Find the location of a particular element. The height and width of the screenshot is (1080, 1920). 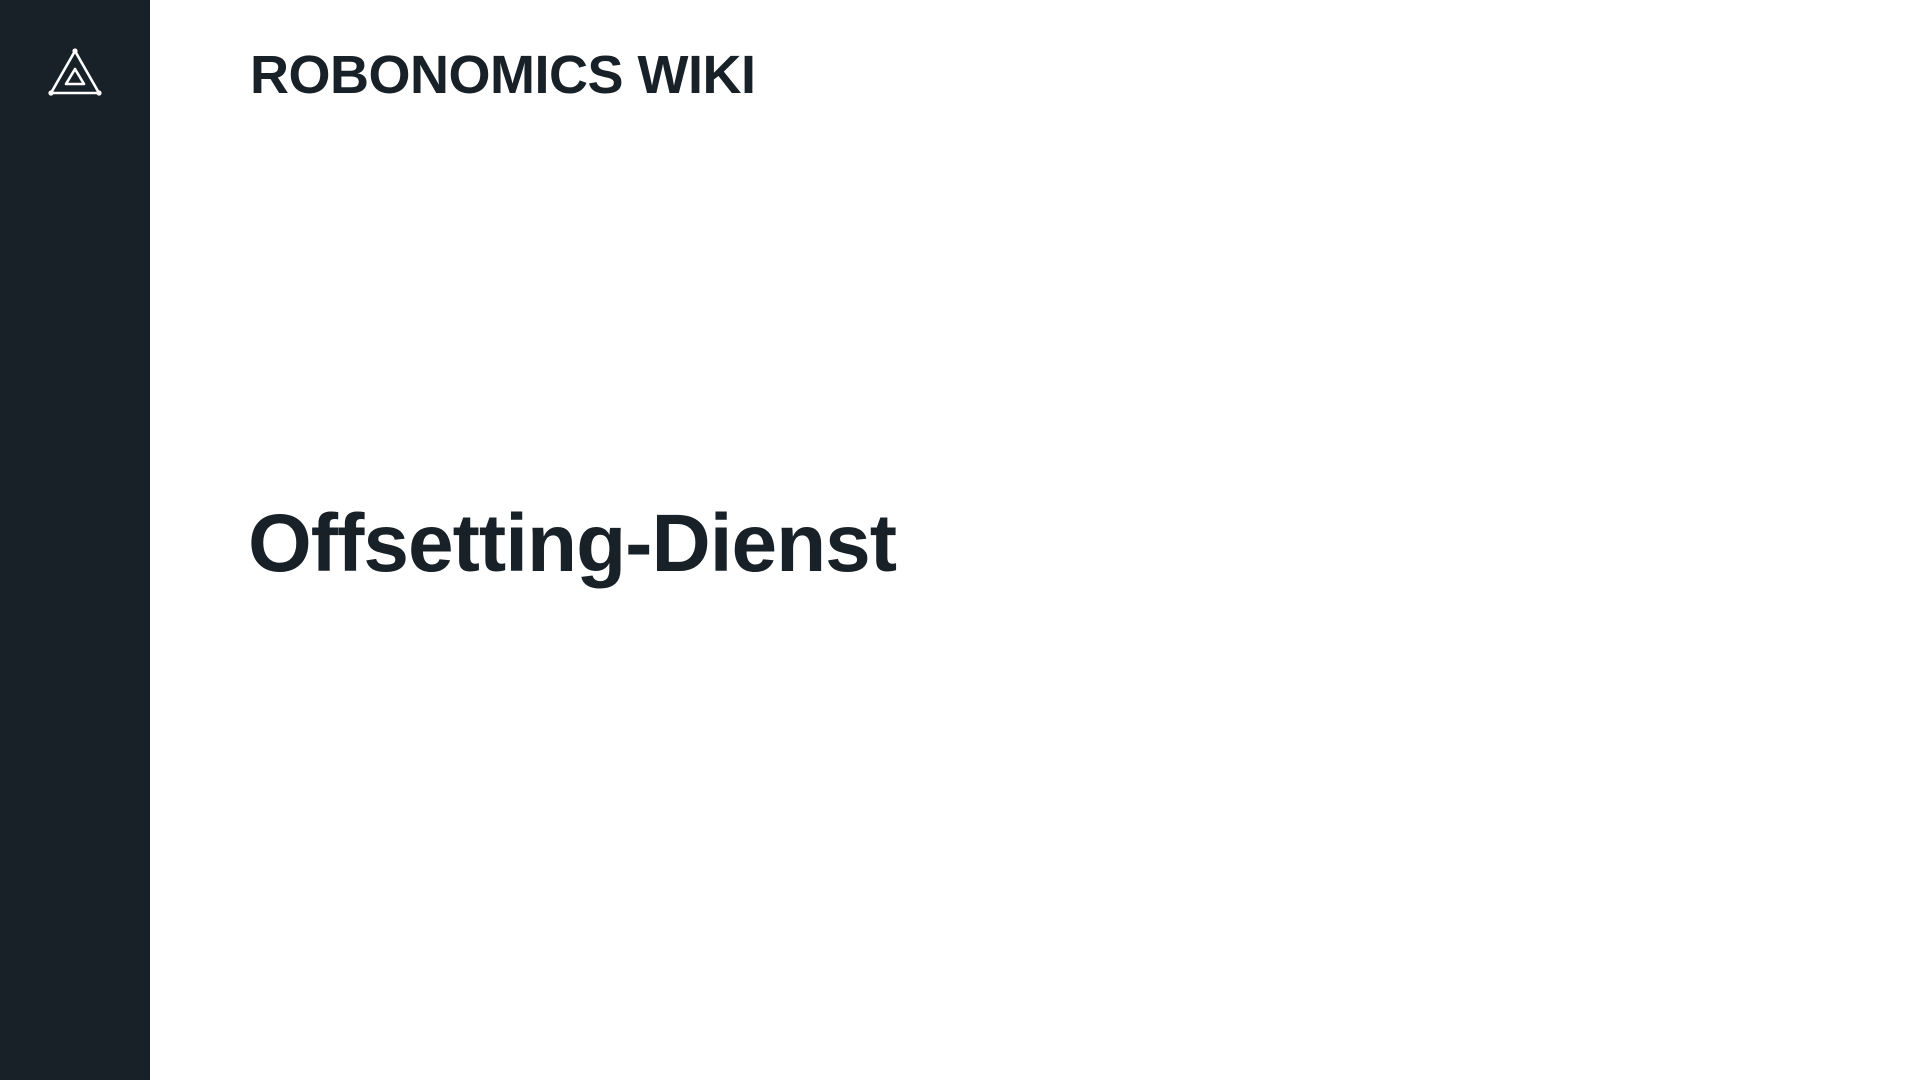

robonomics-logo-link is located at coordinates (75, 73).